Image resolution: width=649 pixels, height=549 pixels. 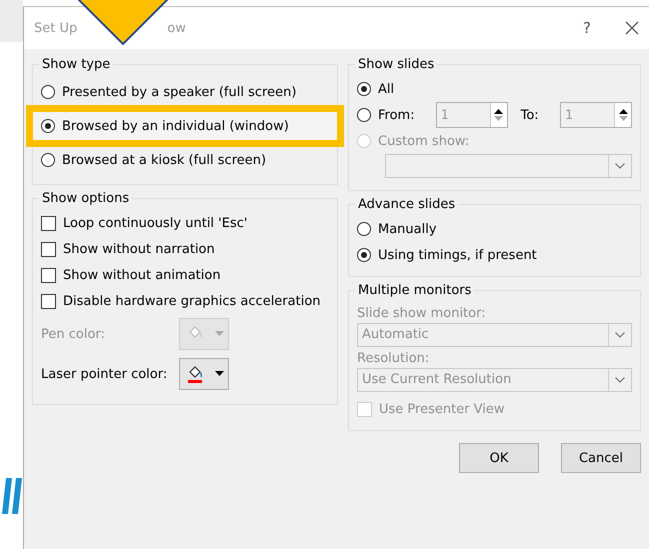 I want to click on option-label: Presented by a speaker (full screen), so click(x=179, y=92).